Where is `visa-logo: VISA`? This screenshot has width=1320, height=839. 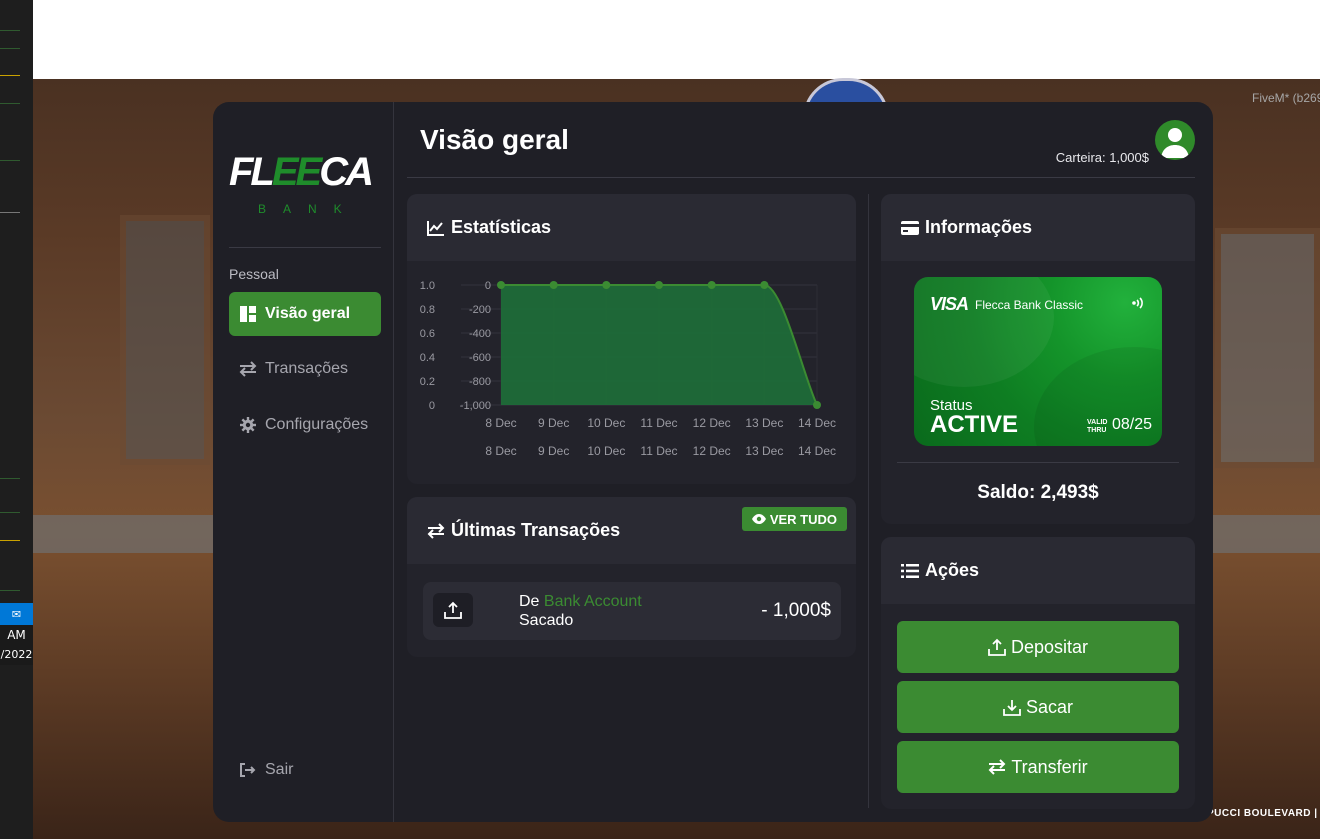
visa-logo: VISA is located at coordinates (949, 304).